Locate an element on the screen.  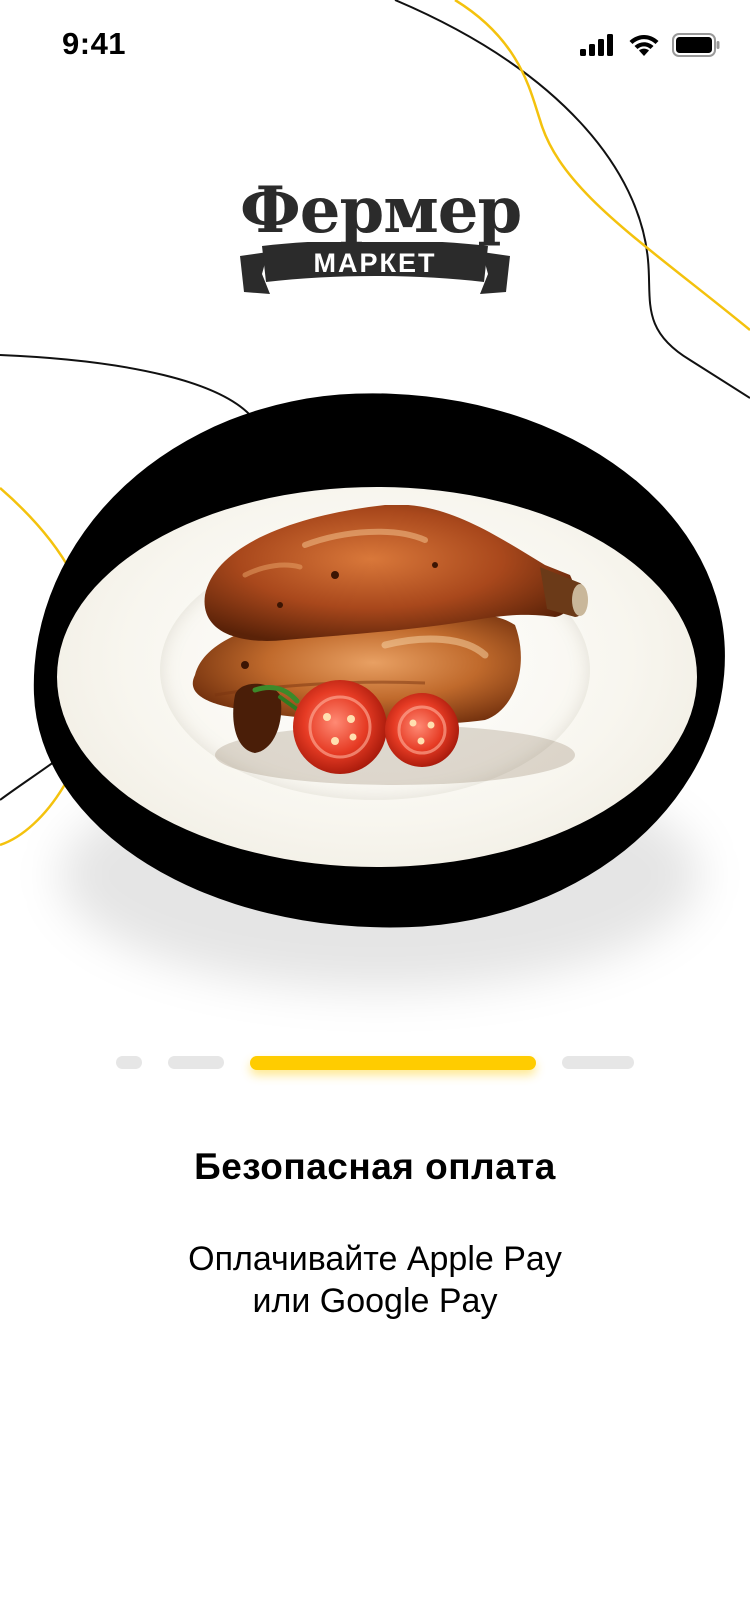
logo-ribbon-text: МАРКЕТ is located at coordinates (375, 263).